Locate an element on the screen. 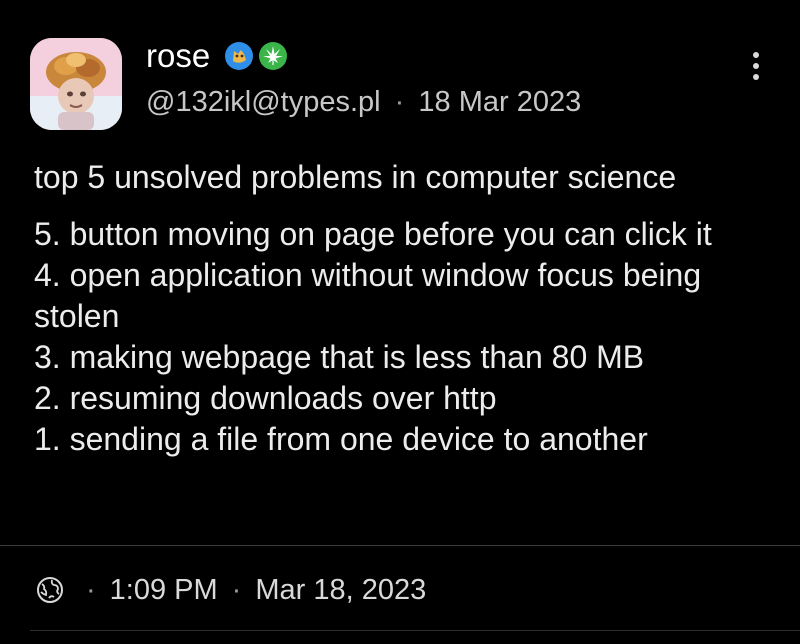  cannabis-leaf-badge-icon is located at coordinates (273, 56).